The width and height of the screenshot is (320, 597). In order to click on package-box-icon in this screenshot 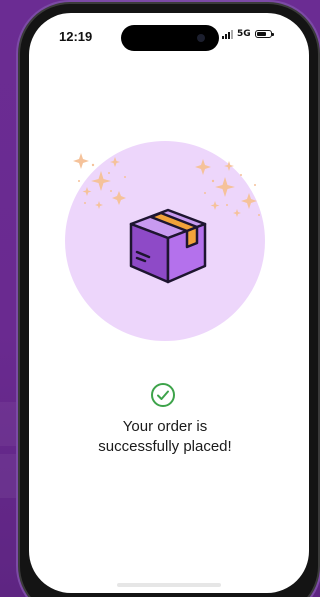, I will do `click(168, 246)`.